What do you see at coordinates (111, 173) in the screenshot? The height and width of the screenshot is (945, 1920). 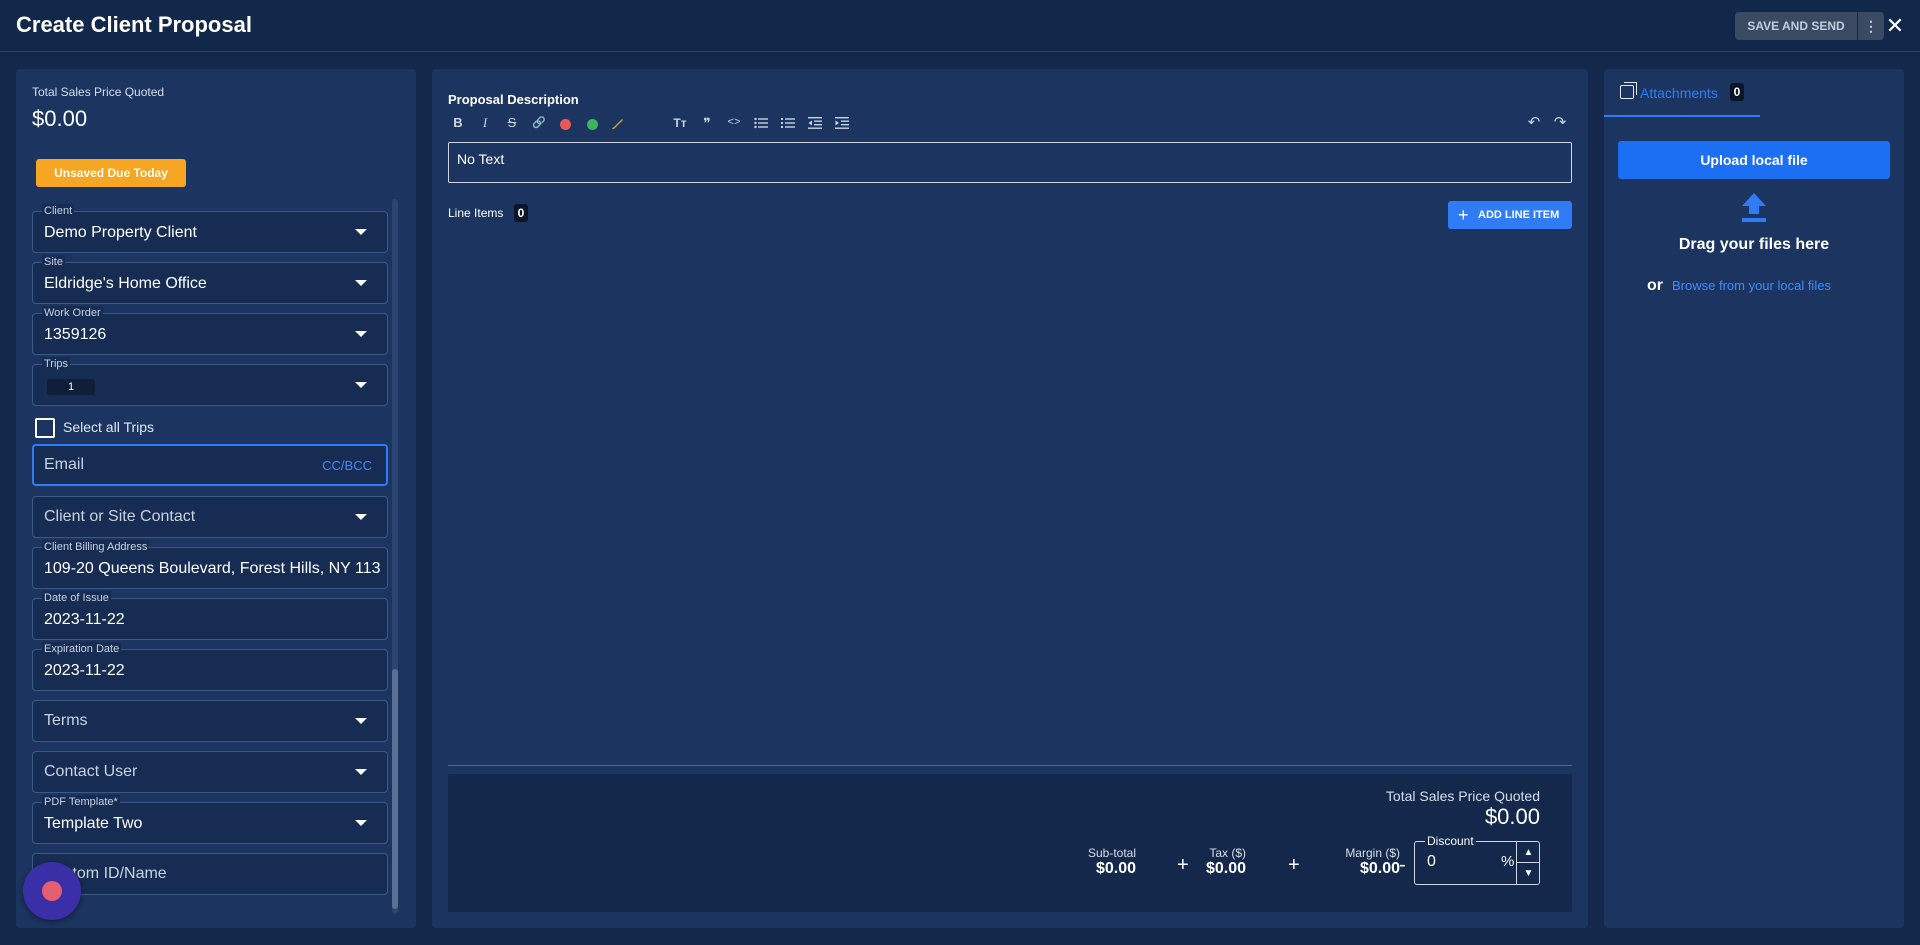 I see `status-badge: Unsaved Due Today` at bounding box center [111, 173].